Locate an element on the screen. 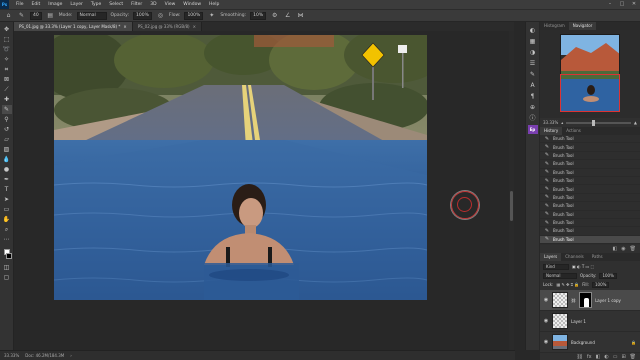  navigator-zoom-slider is located at coordinates (598, 122).